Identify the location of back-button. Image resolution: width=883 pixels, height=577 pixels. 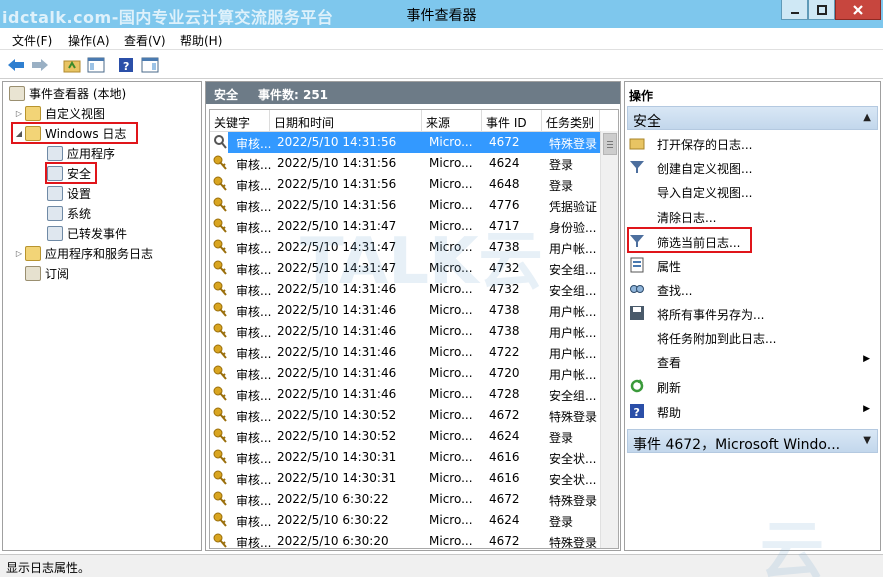
(16, 65).